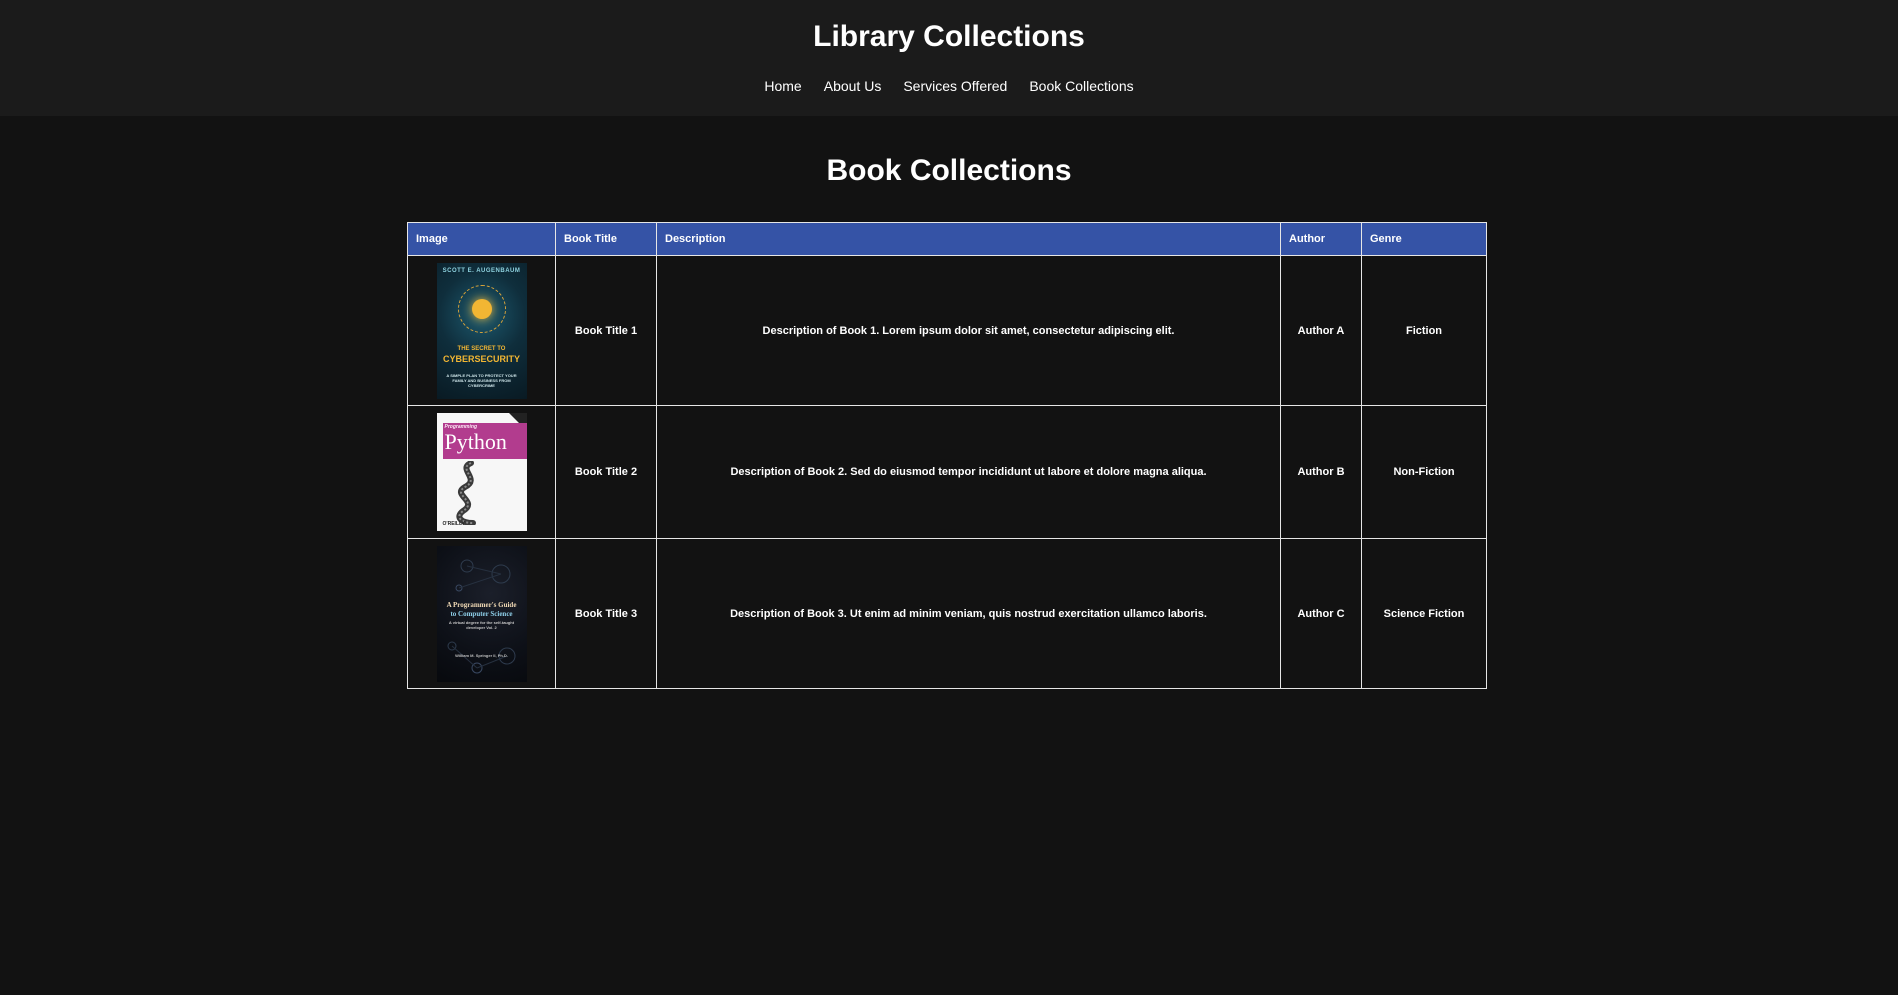  What do you see at coordinates (475, 441) in the screenshot?
I see `cover-title: Python` at bounding box center [475, 441].